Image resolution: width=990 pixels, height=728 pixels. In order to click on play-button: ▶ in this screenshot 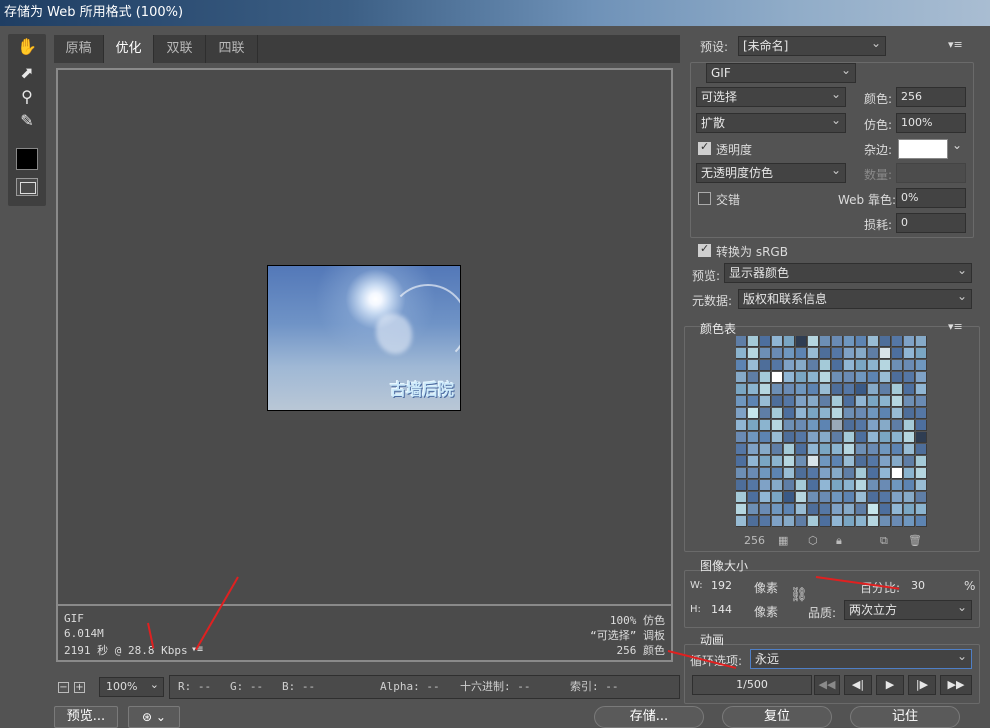, I will do `click(890, 685)`.